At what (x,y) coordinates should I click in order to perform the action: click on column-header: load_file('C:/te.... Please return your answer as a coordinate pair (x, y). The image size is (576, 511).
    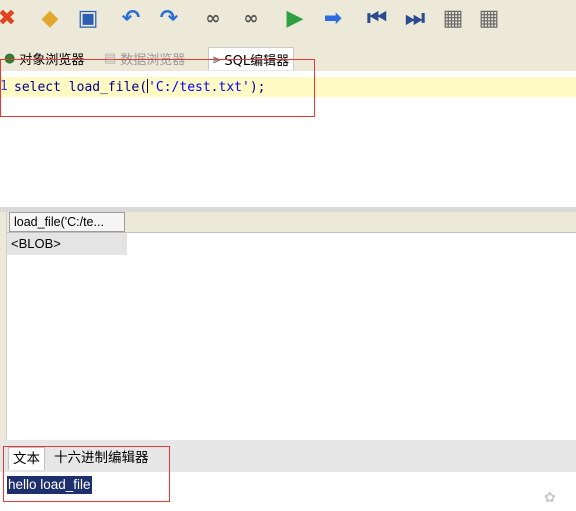
    Looking at the image, I should click on (67, 222).